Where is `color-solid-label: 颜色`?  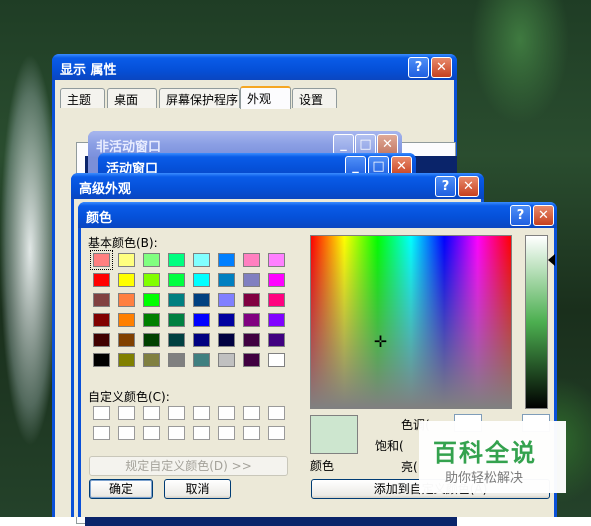
color-solid-label: 颜色 is located at coordinates (322, 466).